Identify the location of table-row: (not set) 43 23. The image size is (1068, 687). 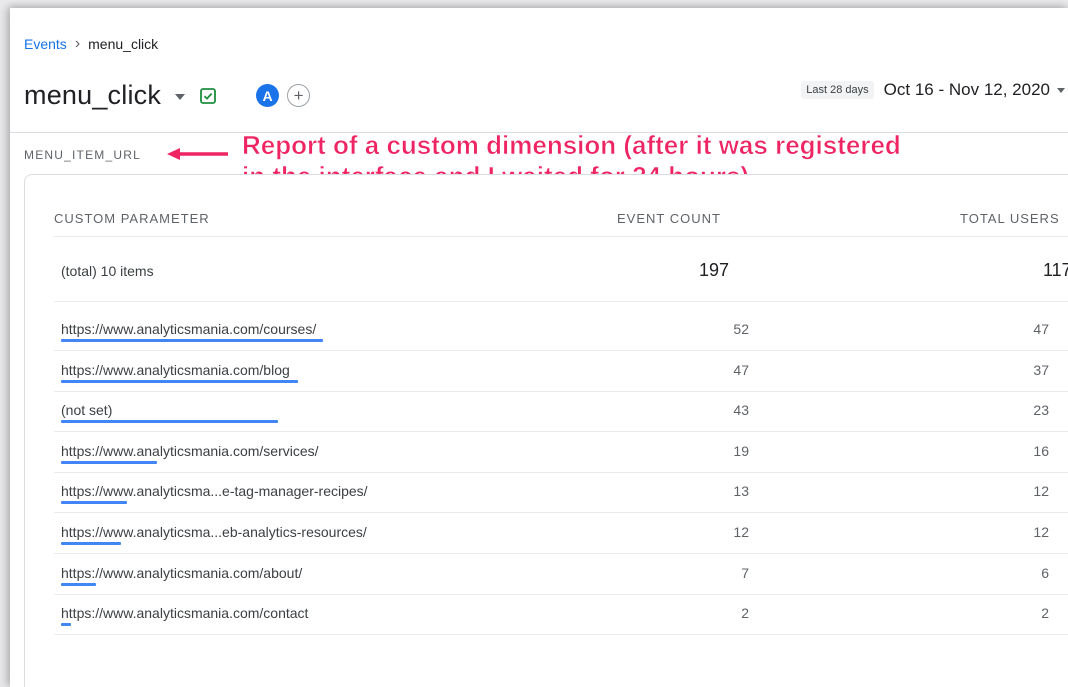
(561, 412).